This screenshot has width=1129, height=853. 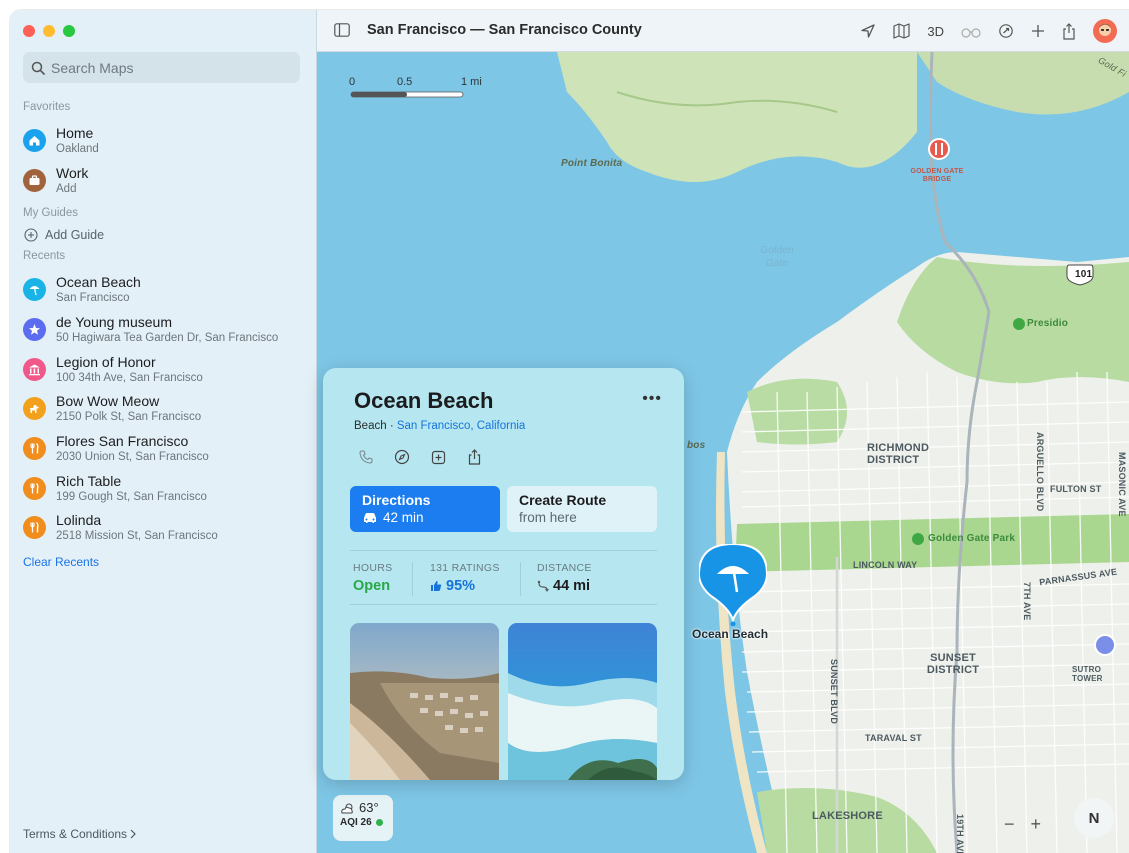 I want to click on recent-subtitle: 199 Gough St, San Francisco, so click(x=131, y=497).